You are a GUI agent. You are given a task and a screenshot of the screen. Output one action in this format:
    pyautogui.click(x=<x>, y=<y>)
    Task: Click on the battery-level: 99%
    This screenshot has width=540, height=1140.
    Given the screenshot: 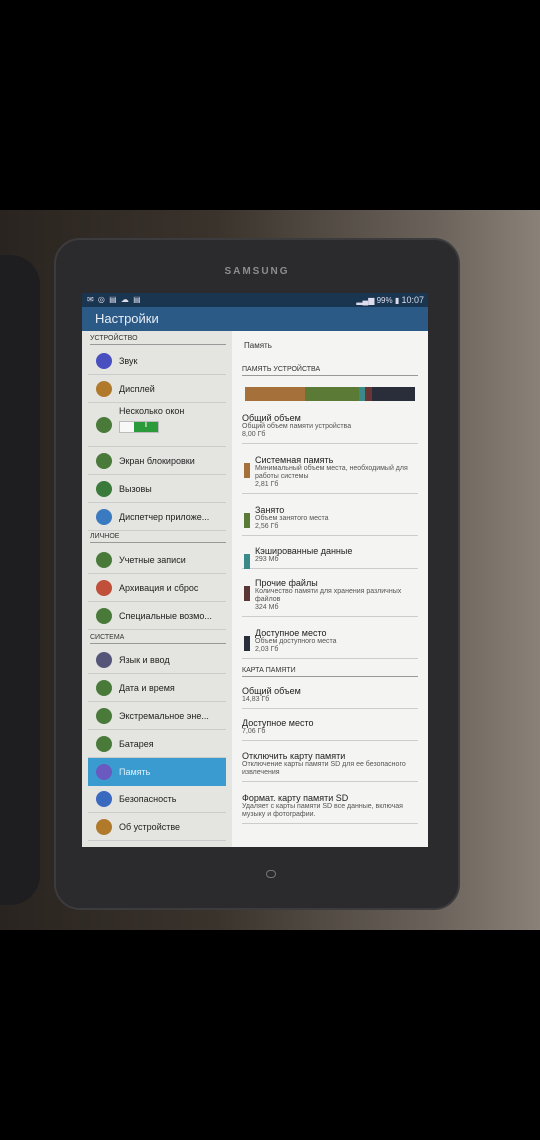 What is the action you would take?
    pyautogui.click(x=384, y=300)
    